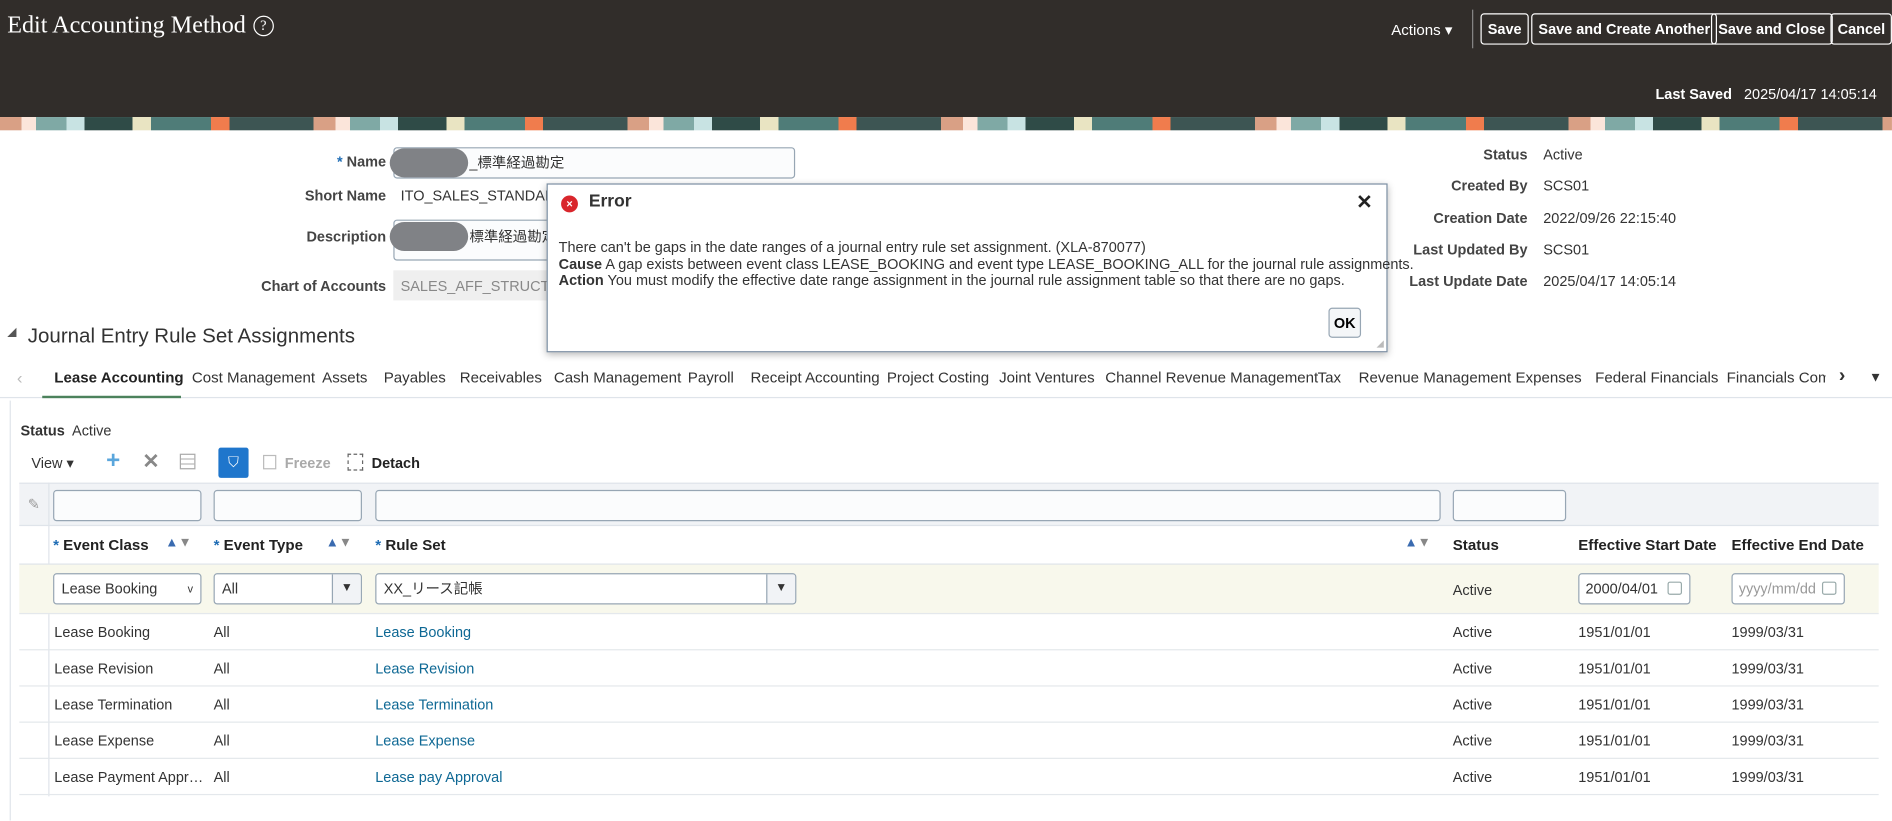 This screenshot has height=821, width=1892. I want to click on rule-set-link: Lease Revision, so click(424, 668).